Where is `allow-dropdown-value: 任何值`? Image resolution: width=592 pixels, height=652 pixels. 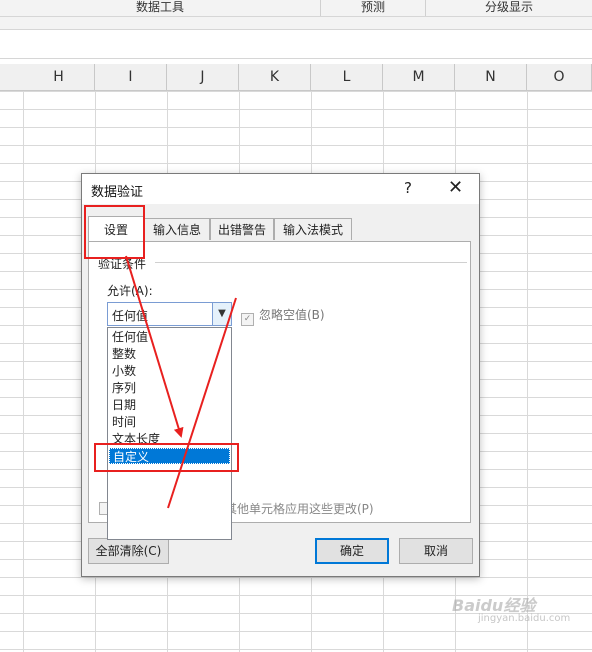 allow-dropdown-value: 任何值 is located at coordinates (130, 316).